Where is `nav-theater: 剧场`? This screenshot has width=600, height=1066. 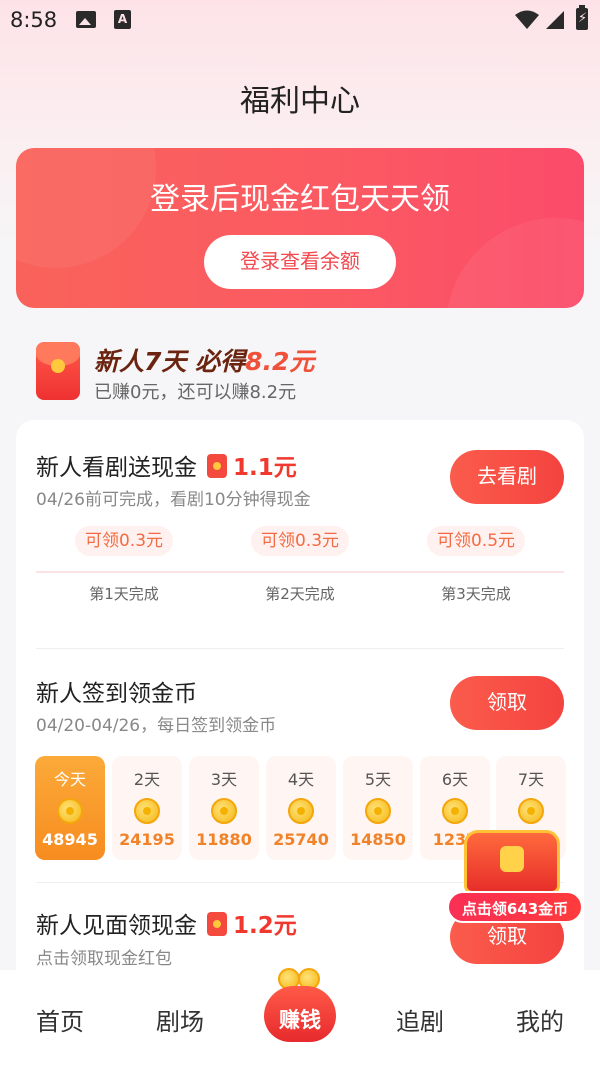
nav-theater: 剧场 is located at coordinates (180, 1019).